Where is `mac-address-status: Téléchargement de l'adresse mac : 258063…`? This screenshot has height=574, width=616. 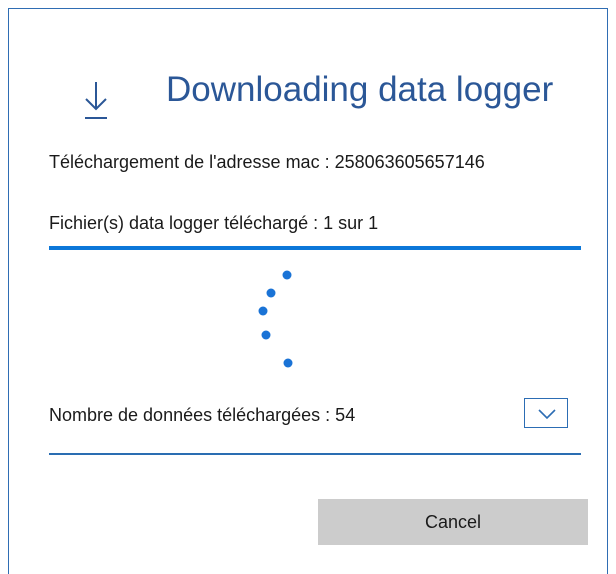 mac-address-status: Téléchargement de l'adresse mac : 258063… is located at coordinates (267, 162).